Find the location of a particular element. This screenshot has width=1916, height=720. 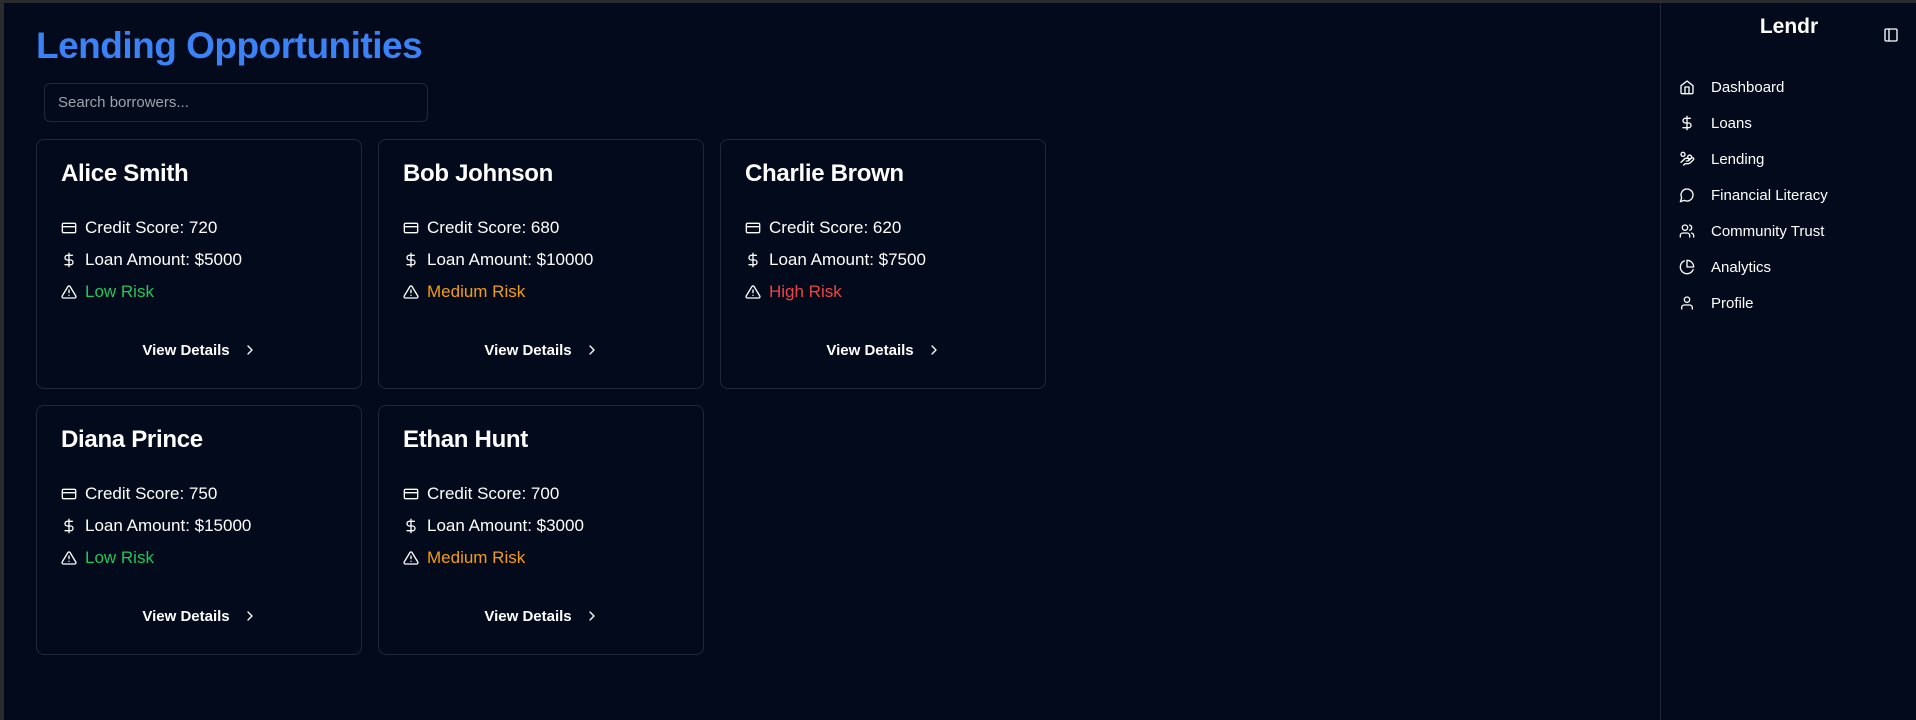

sidebar-item-community-trust: Community Trust is located at coordinates (1789, 231).